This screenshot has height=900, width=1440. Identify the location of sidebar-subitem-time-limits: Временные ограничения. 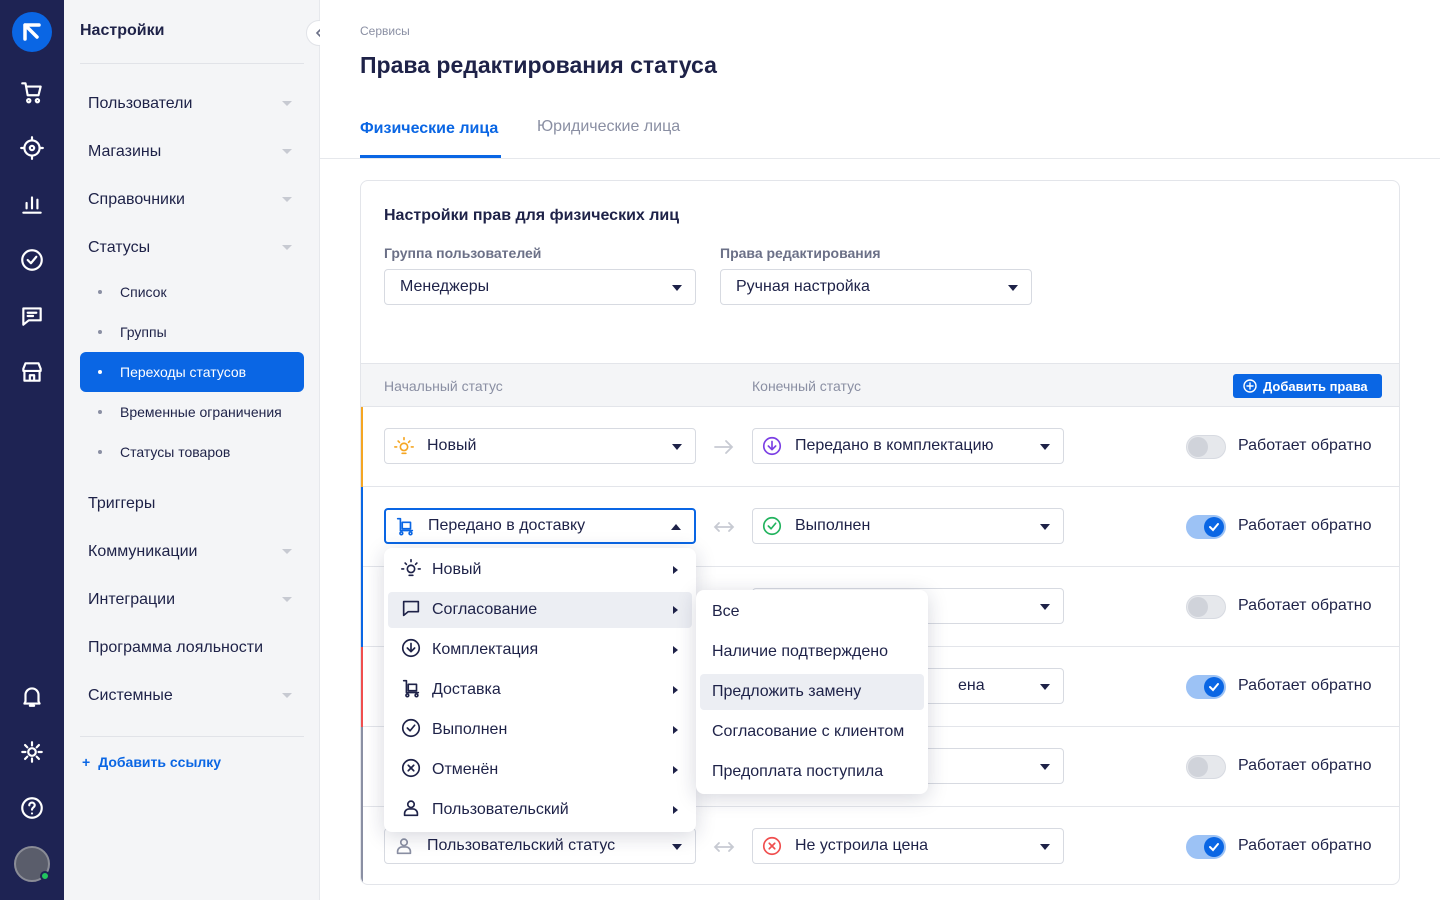
(192, 412).